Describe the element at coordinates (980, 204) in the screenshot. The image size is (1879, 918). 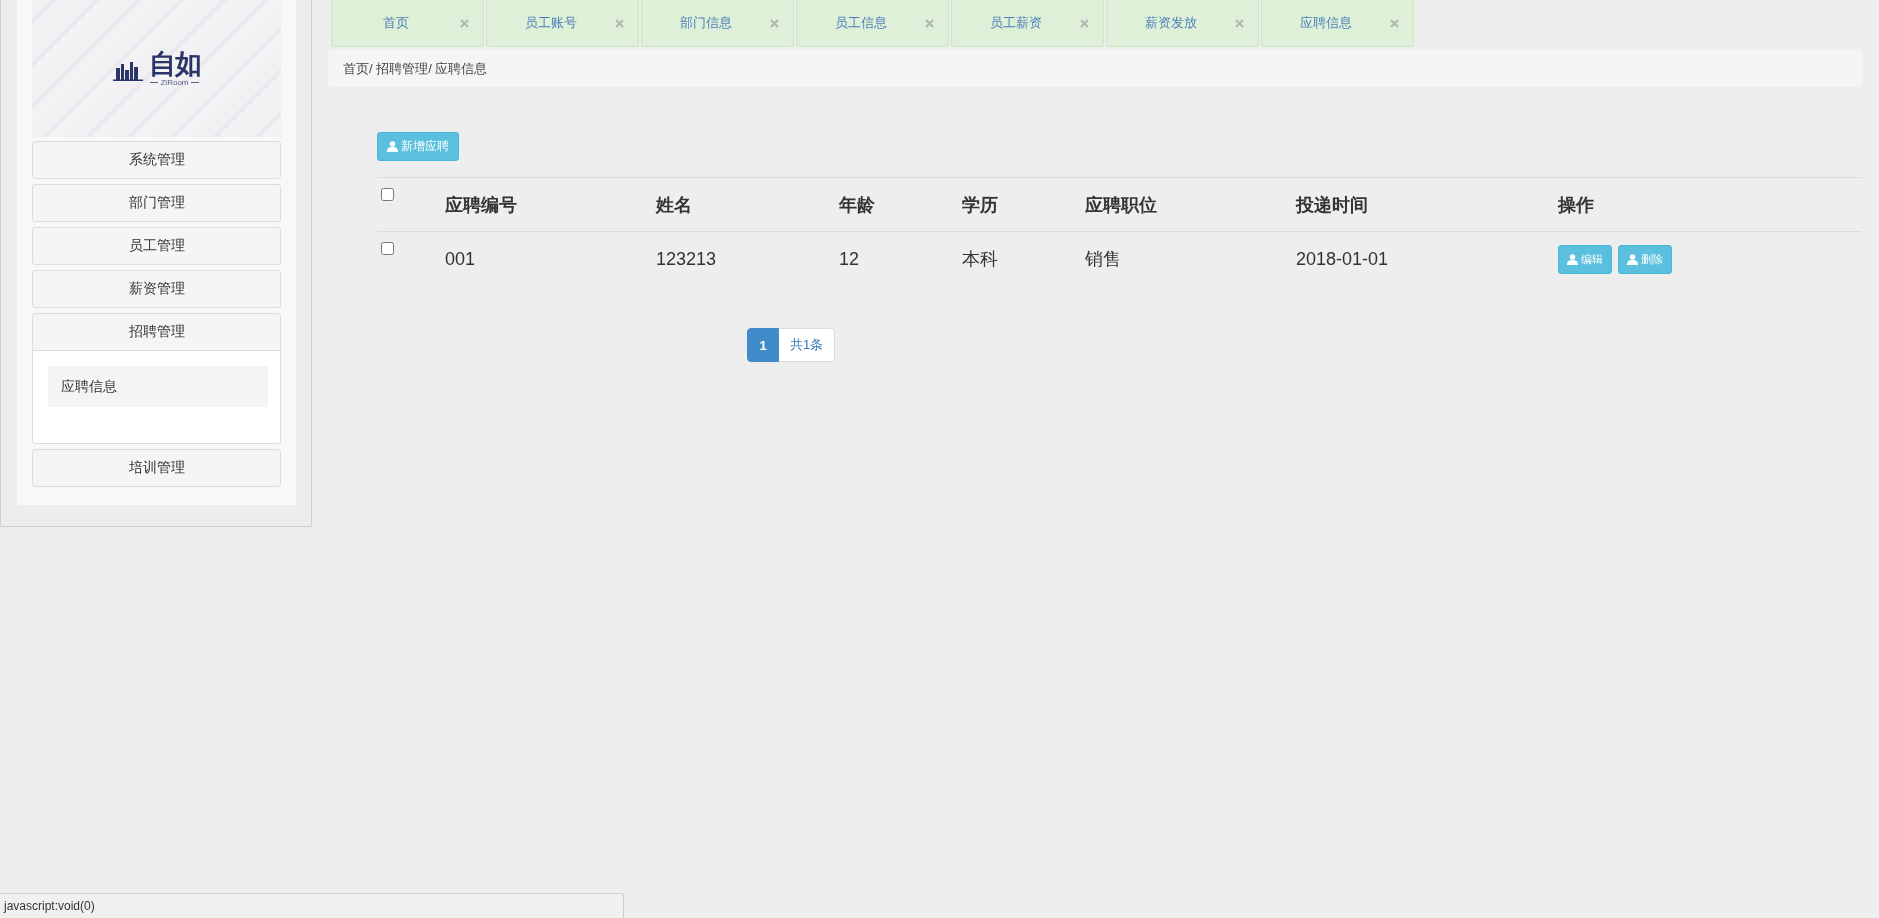
I see `column-header: 学历` at that location.